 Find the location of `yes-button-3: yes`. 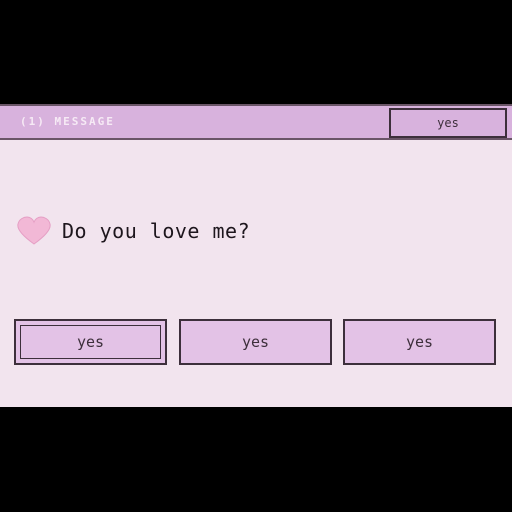

yes-button-3: yes is located at coordinates (419, 342).